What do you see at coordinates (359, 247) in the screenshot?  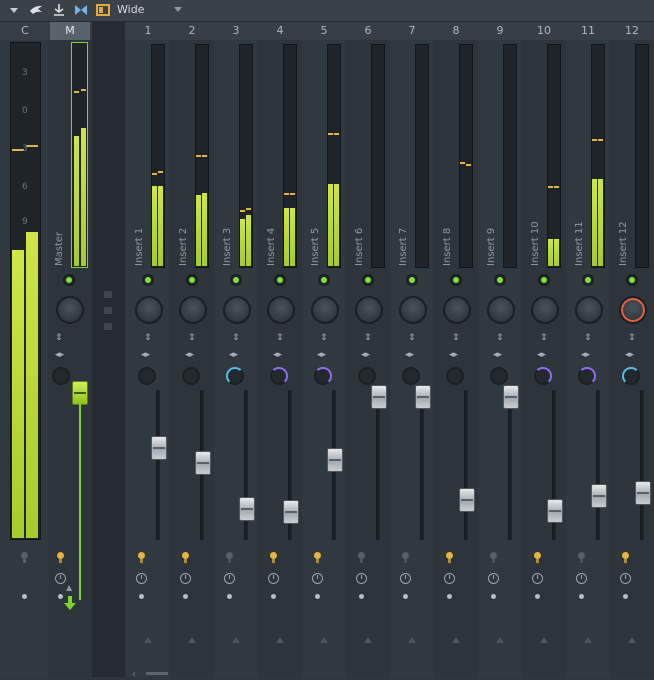 I see `insert-label: Insert 6` at bounding box center [359, 247].